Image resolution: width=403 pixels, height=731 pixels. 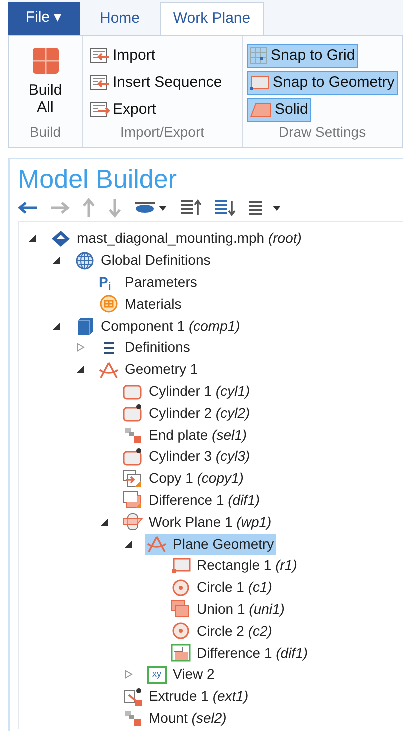 I want to click on tree-item: Materials, so click(x=140, y=304).